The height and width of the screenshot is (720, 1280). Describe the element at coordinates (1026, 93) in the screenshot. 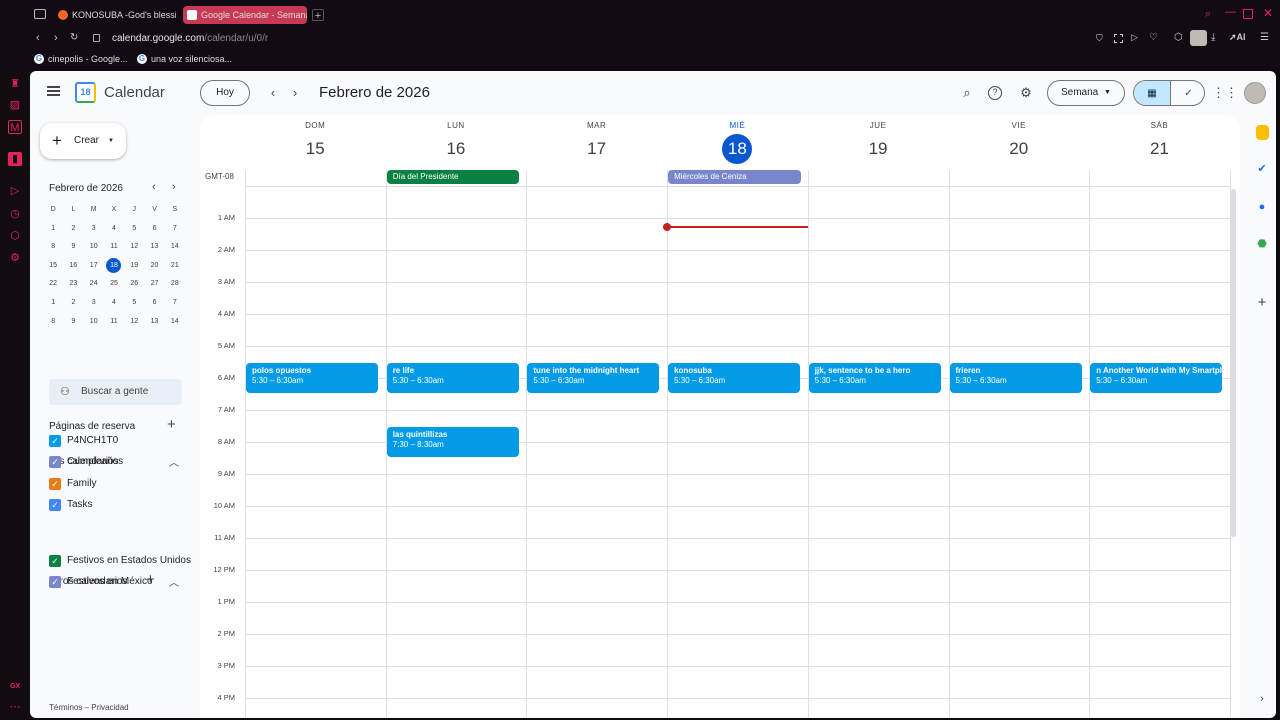

I see `settings-gear-icon: ⚙` at that location.